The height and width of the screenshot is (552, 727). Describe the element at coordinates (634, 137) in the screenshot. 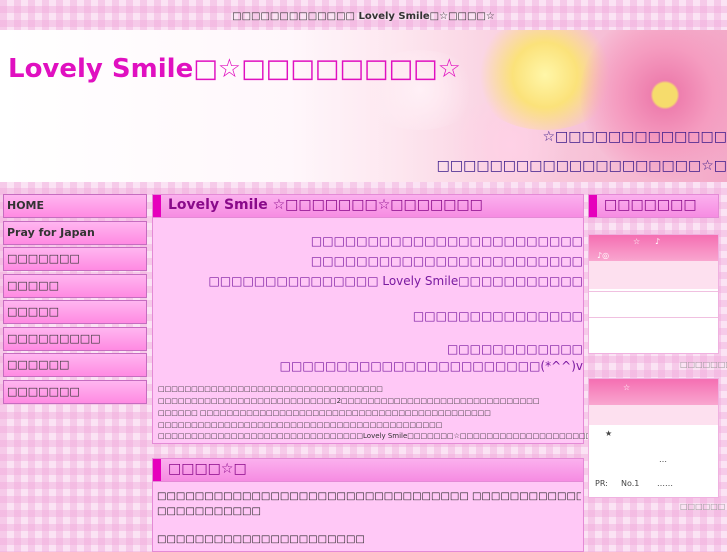

I see `header-tagline: ☆□□□□□□□□□□□□□` at that location.